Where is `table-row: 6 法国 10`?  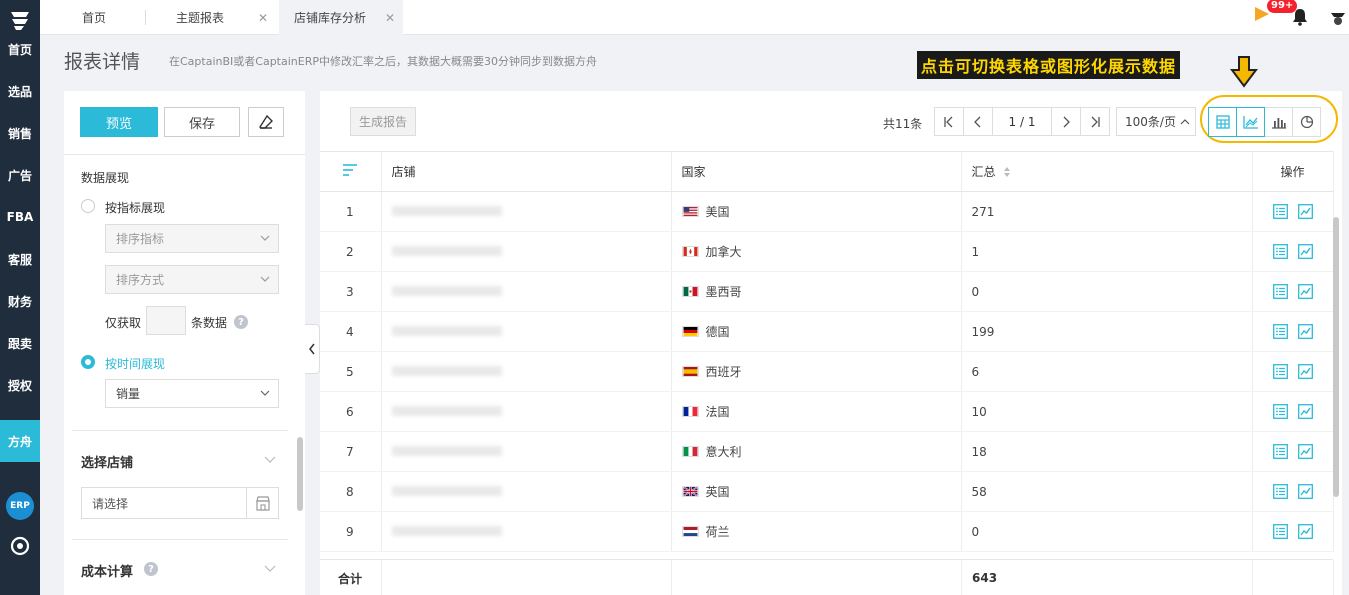 table-row: 6 法国 10 is located at coordinates (827, 411).